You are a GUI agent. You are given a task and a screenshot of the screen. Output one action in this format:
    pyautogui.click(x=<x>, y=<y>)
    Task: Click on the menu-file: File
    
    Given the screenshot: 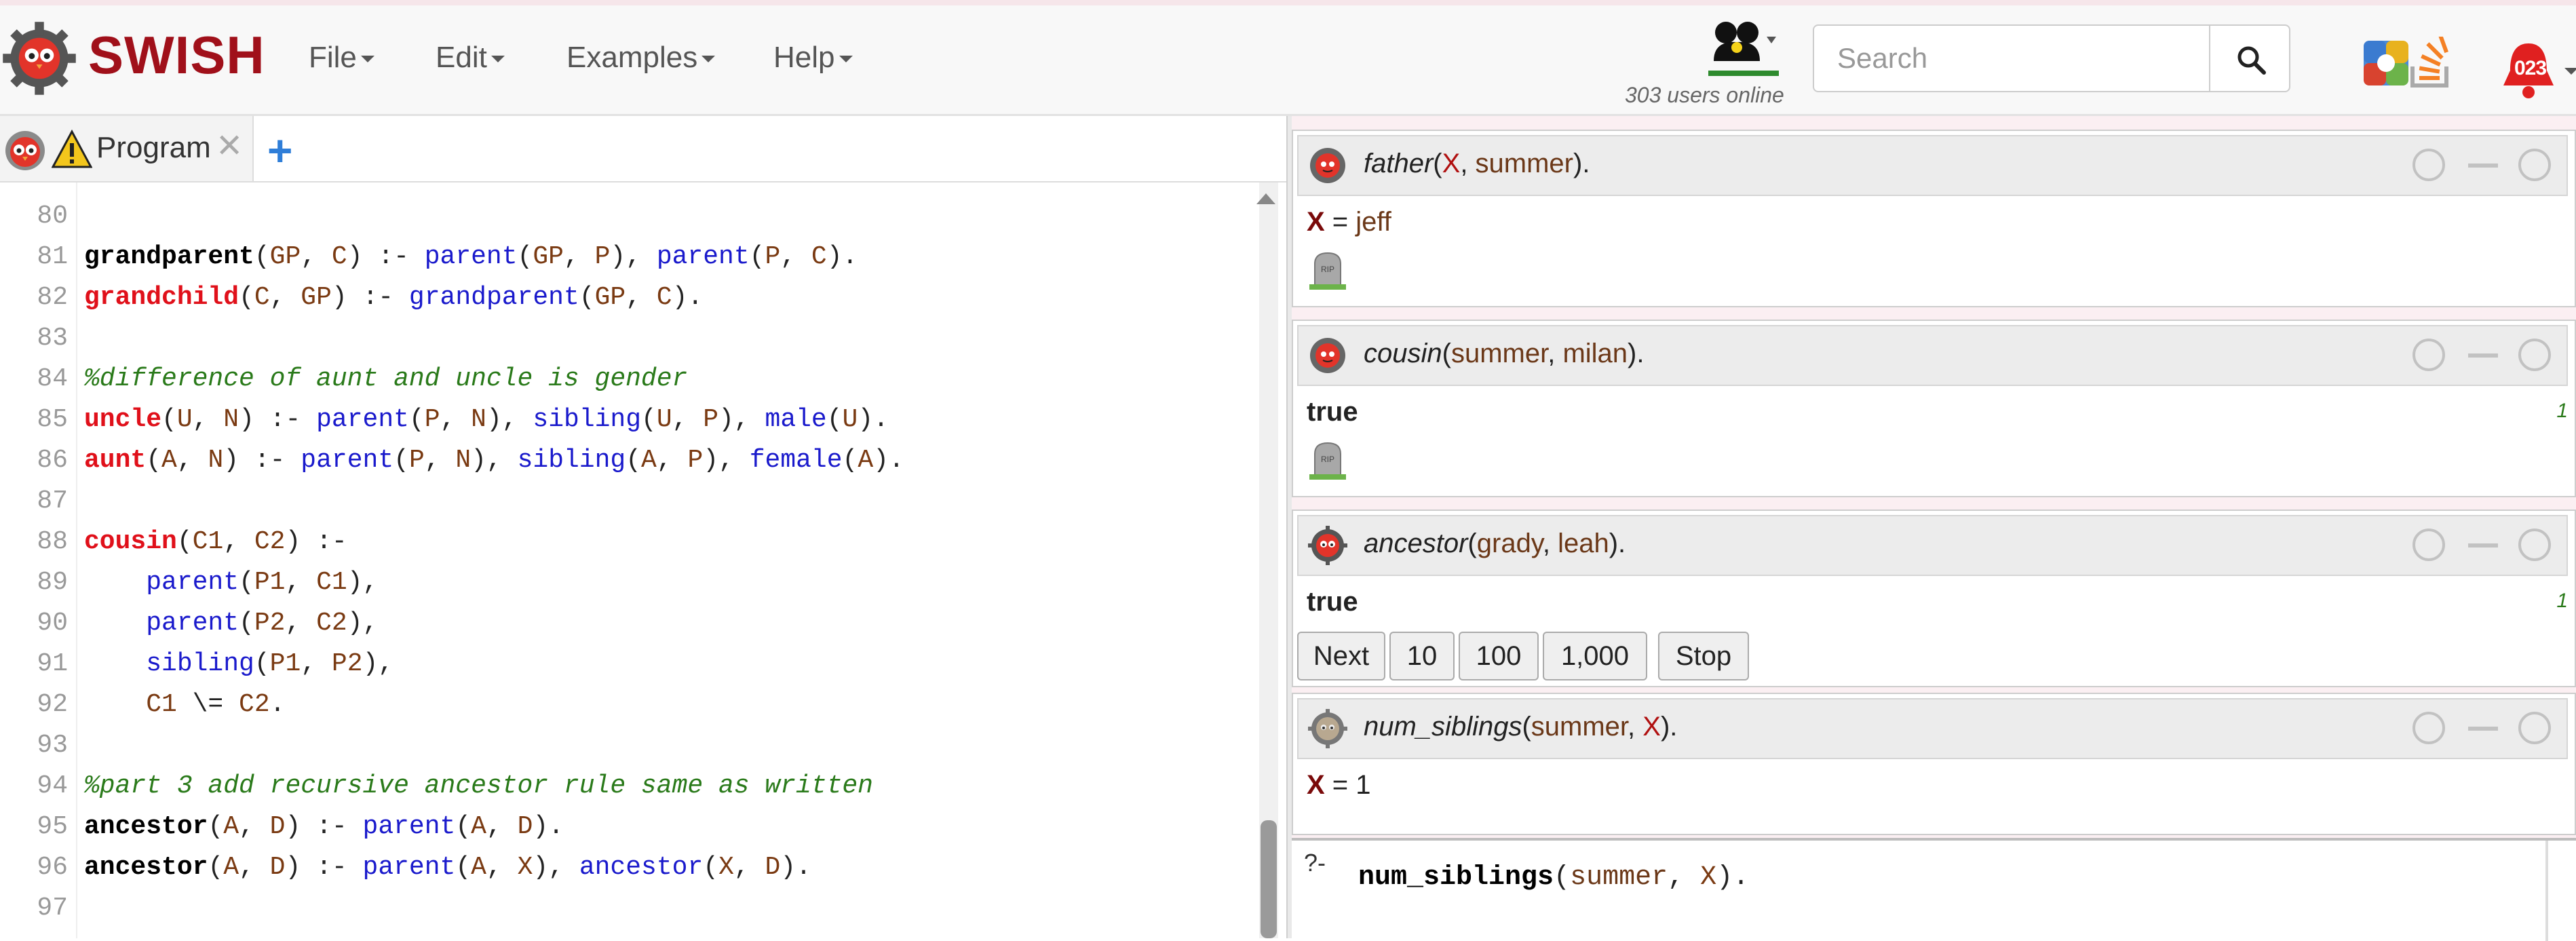 What is the action you would take?
    pyautogui.click(x=341, y=58)
    